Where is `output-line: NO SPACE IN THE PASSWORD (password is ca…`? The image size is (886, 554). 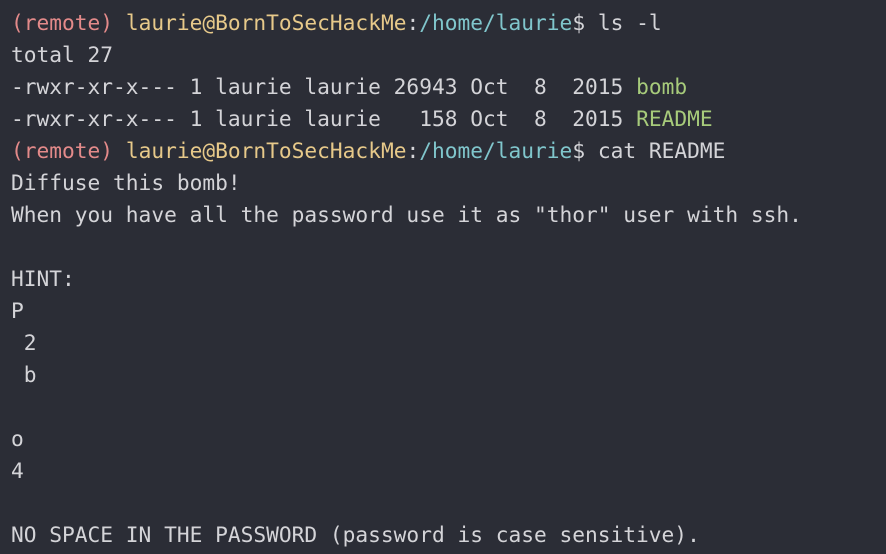
output-line: NO SPACE IN THE PASSWORD (password is ca… is located at coordinates (355, 534).